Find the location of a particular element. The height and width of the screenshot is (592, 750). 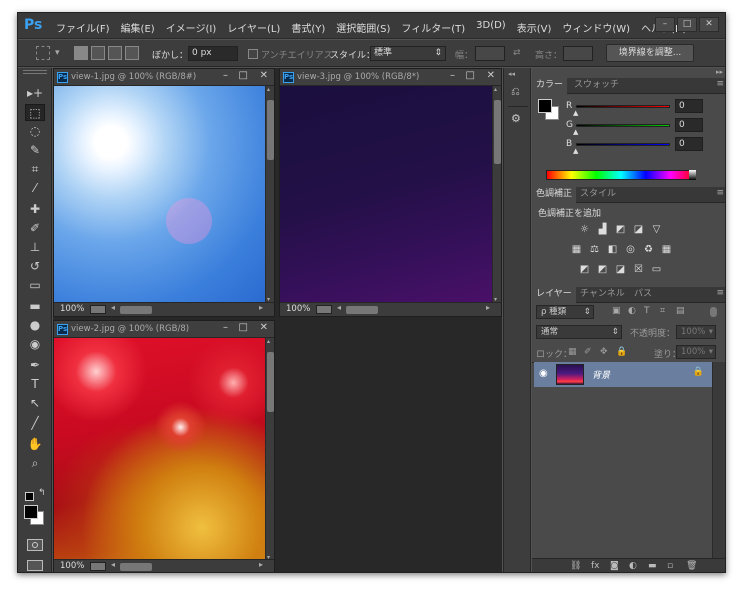

fill-input: 100% ▾ is located at coordinates (696, 352).